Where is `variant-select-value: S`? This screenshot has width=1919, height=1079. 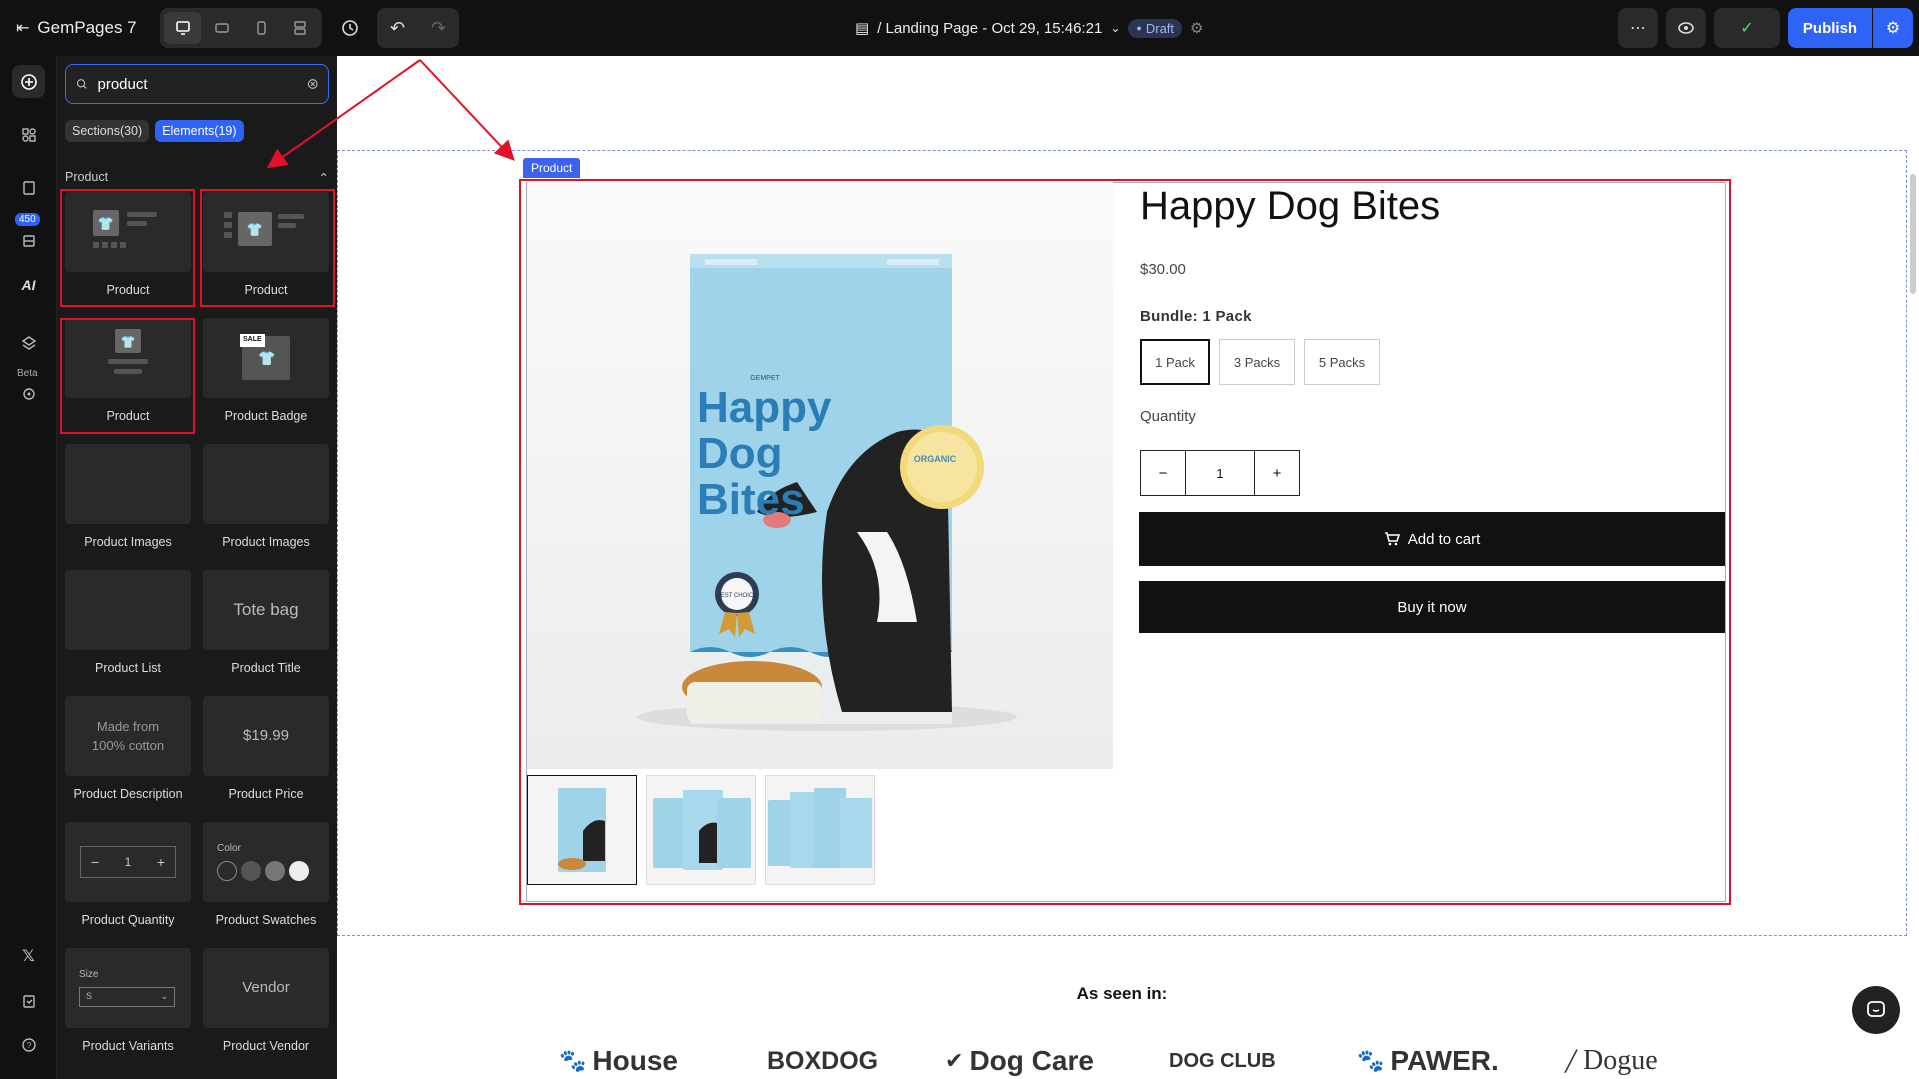
variant-select-value: S is located at coordinates (89, 996).